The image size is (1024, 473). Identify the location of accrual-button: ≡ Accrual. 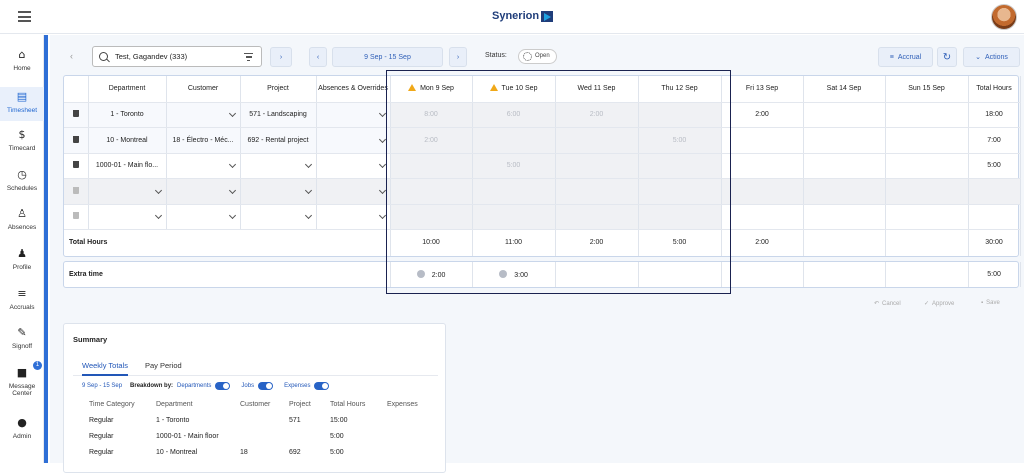
(905, 57).